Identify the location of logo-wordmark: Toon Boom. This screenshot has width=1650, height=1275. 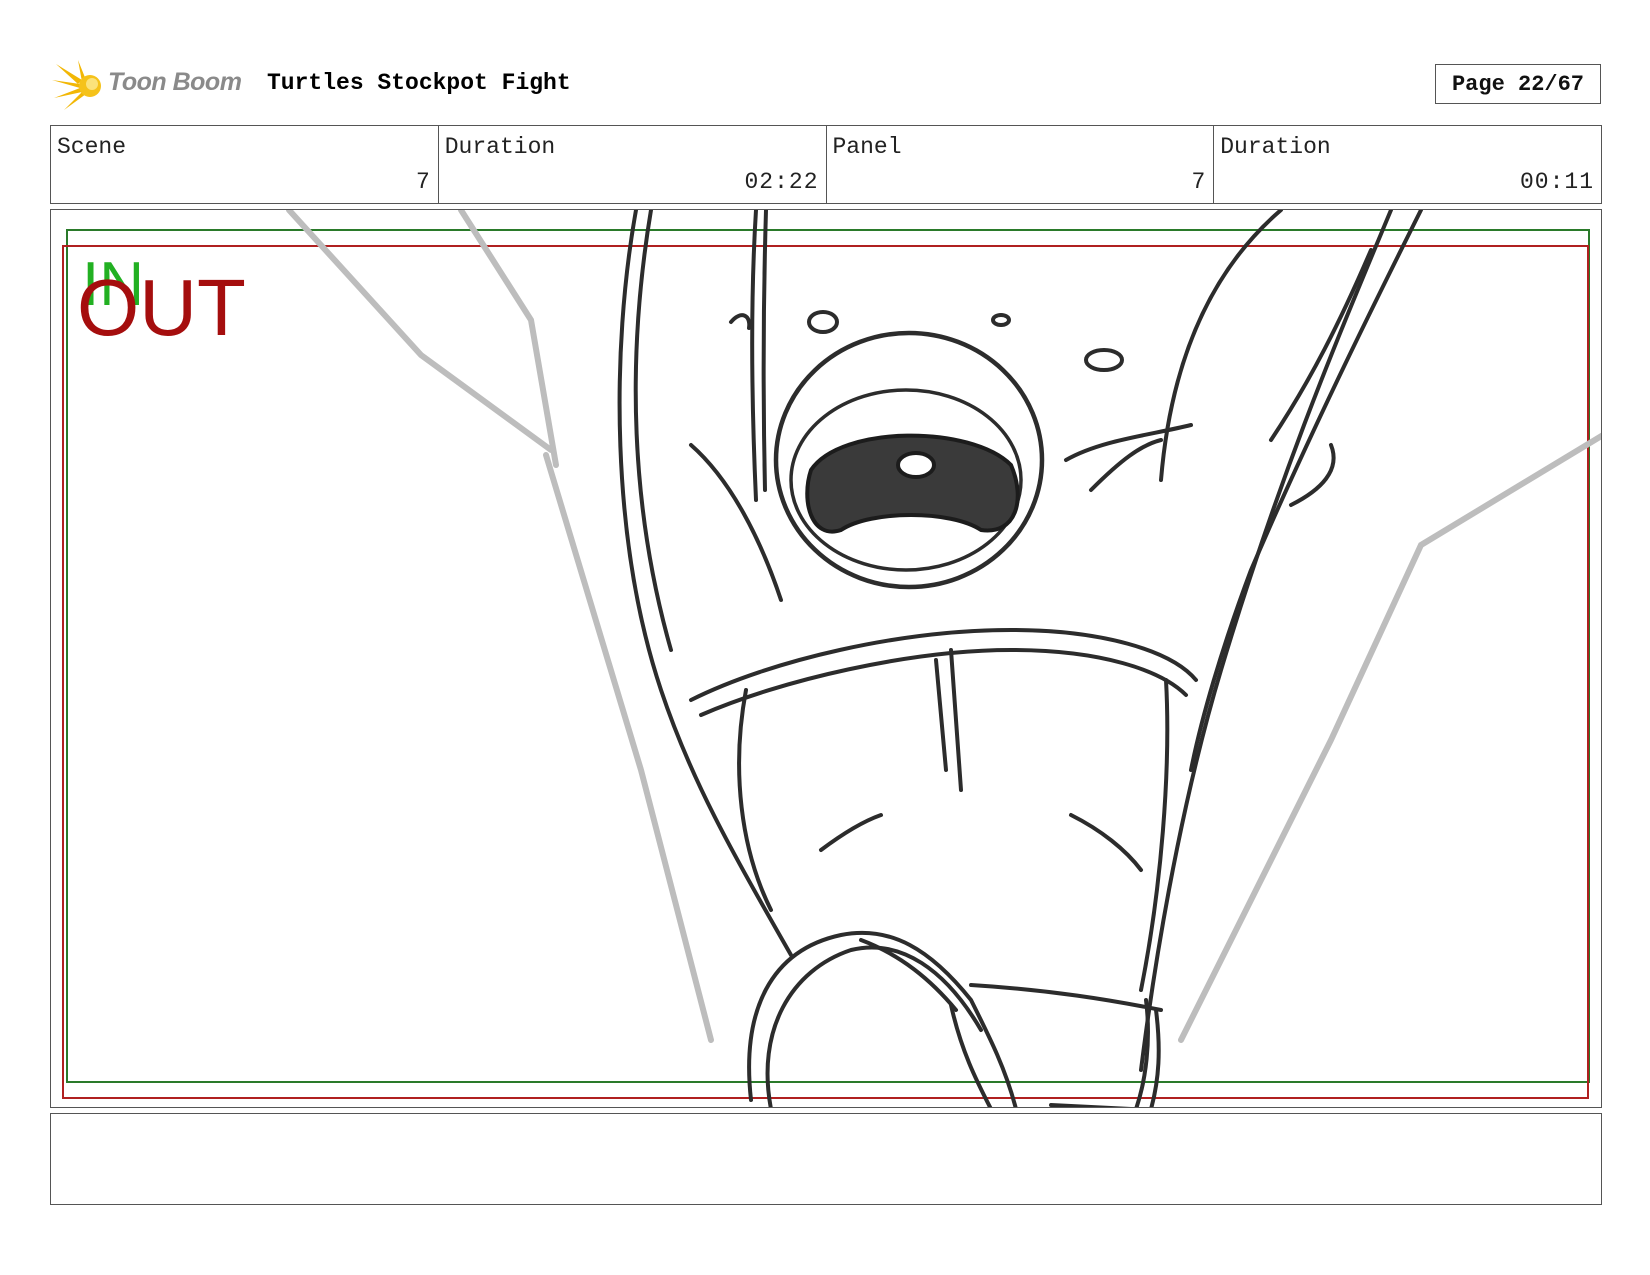
(175, 82).